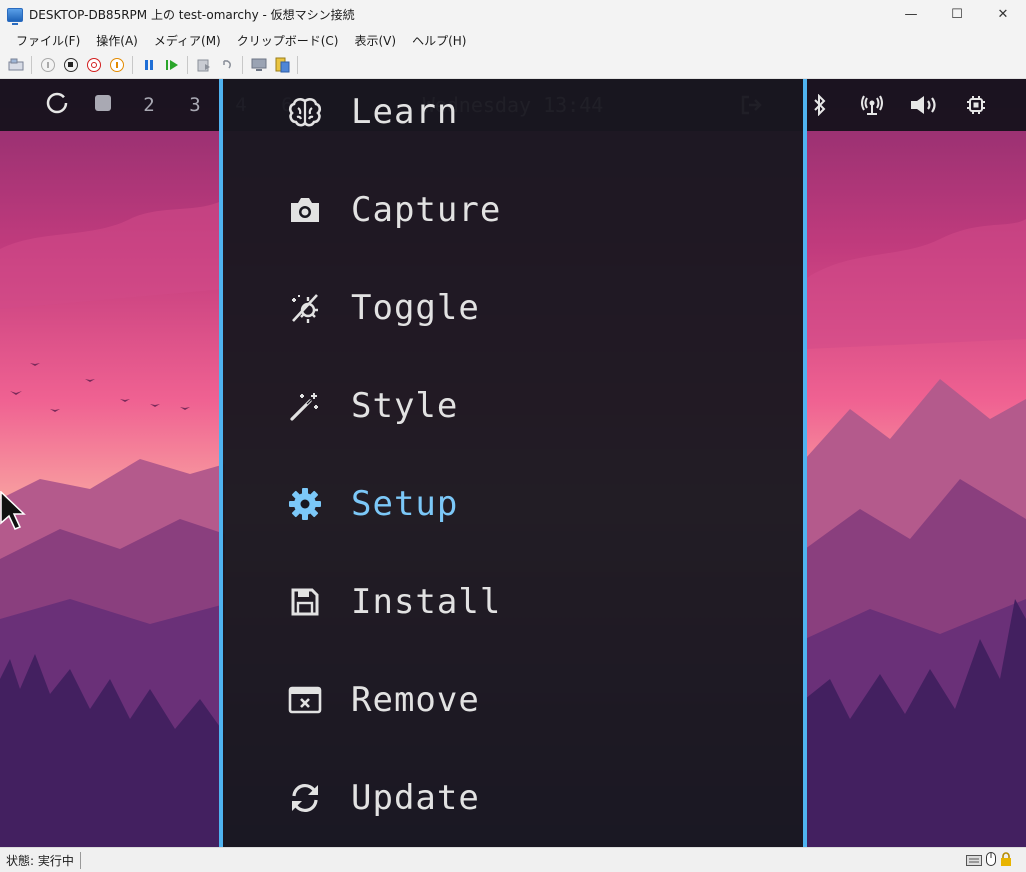 The height and width of the screenshot is (872, 1026). I want to click on play-icon, so click(171, 64).